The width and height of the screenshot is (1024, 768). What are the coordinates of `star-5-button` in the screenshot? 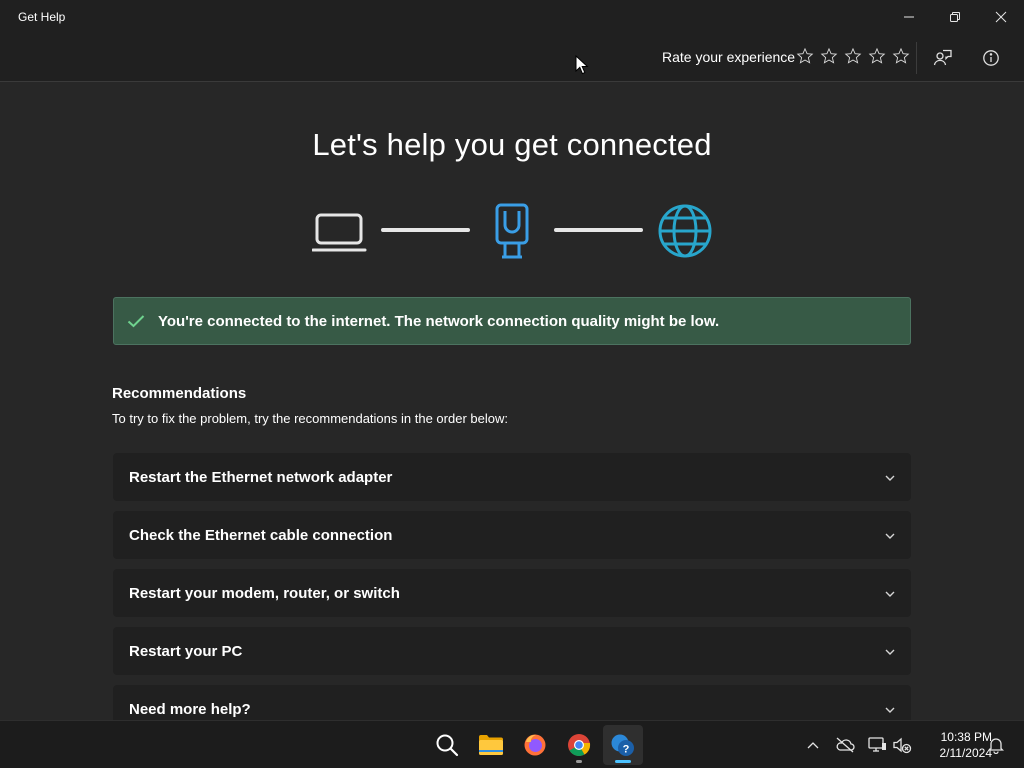 It's located at (901, 56).